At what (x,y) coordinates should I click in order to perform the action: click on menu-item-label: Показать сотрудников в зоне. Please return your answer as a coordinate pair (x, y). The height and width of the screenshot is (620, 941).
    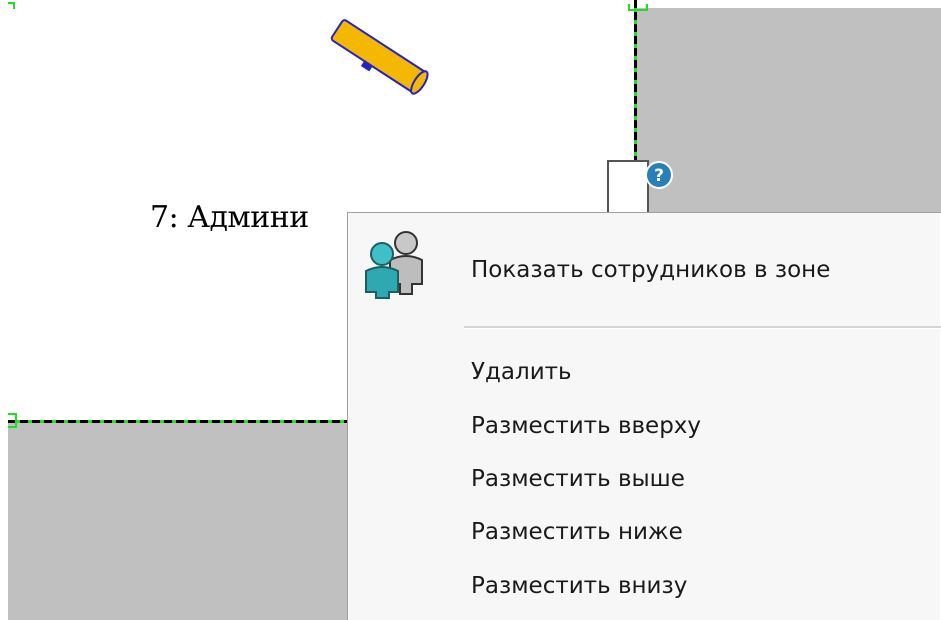
    Looking at the image, I should click on (651, 270).